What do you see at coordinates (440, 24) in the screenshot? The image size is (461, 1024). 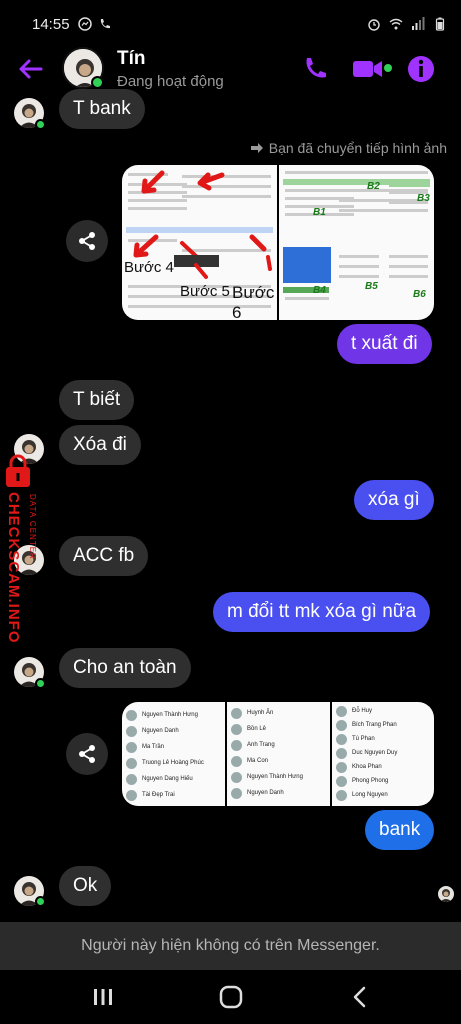 I see `battery-icon` at bounding box center [440, 24].